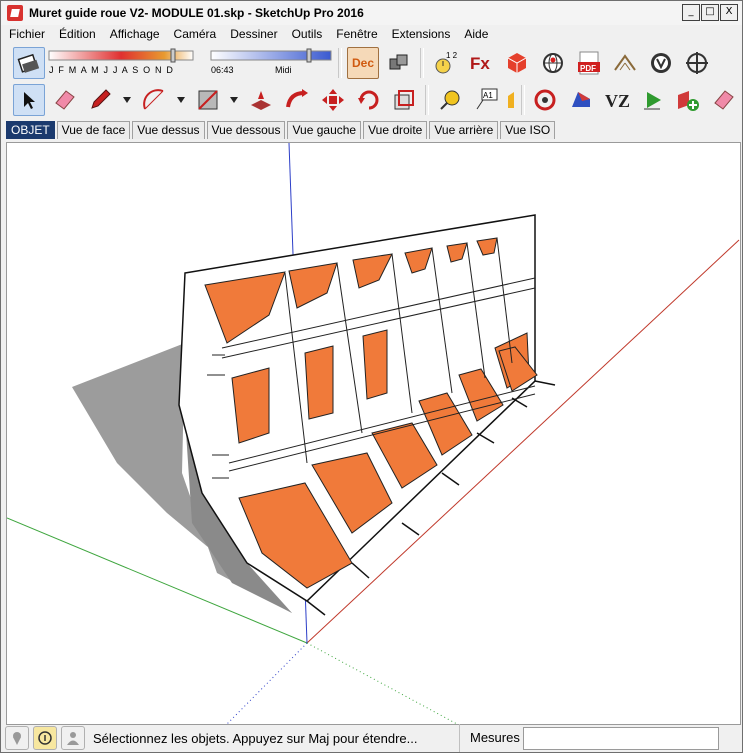 This screenshot has width=743, height=753. What do you see at coordinates (464, 130) in the screenshot?
I see `tab-vue-arriere: Vue arrière` at bounding box center [464, 130].